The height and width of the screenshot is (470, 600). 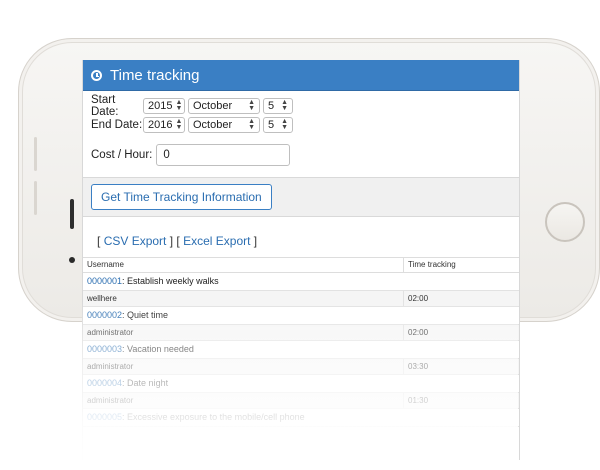 What do you see at coordinates (255, 241) in the screenshot?
I see `bracket-close: ]` at bounding box center [255, 241].